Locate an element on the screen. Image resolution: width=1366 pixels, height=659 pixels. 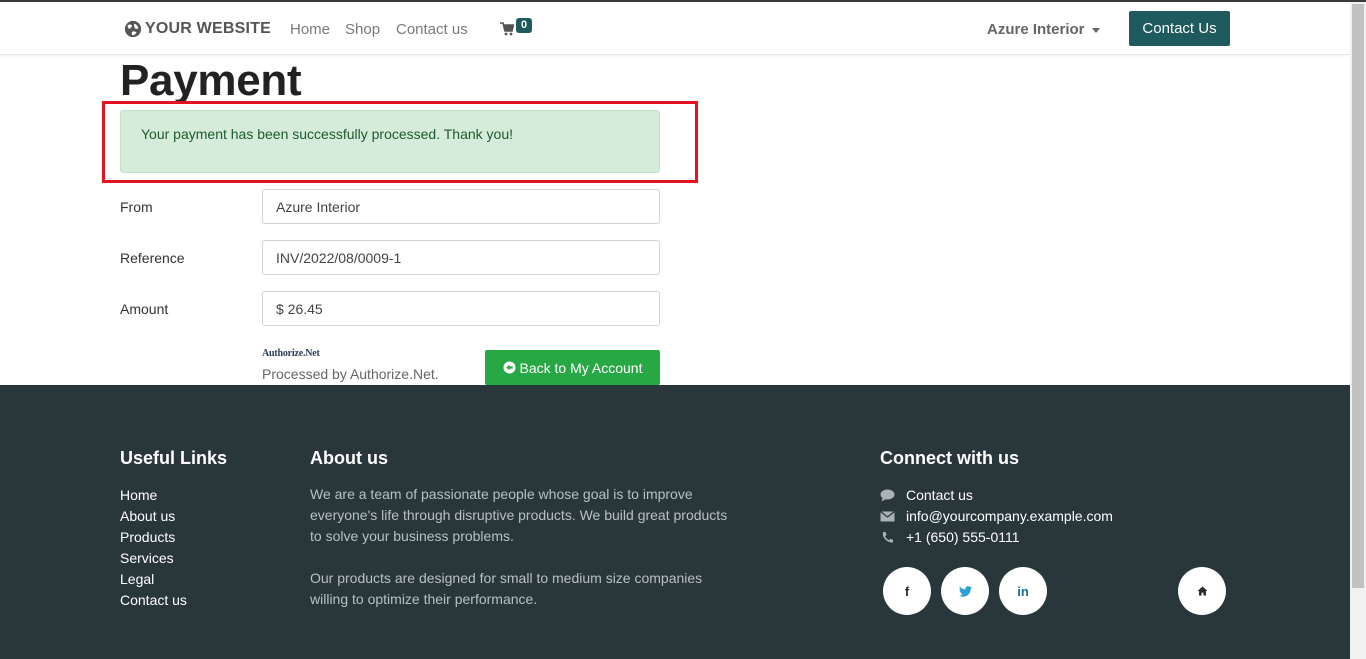
amount-field: $ 26.45 is located at coordinates (461, 308).